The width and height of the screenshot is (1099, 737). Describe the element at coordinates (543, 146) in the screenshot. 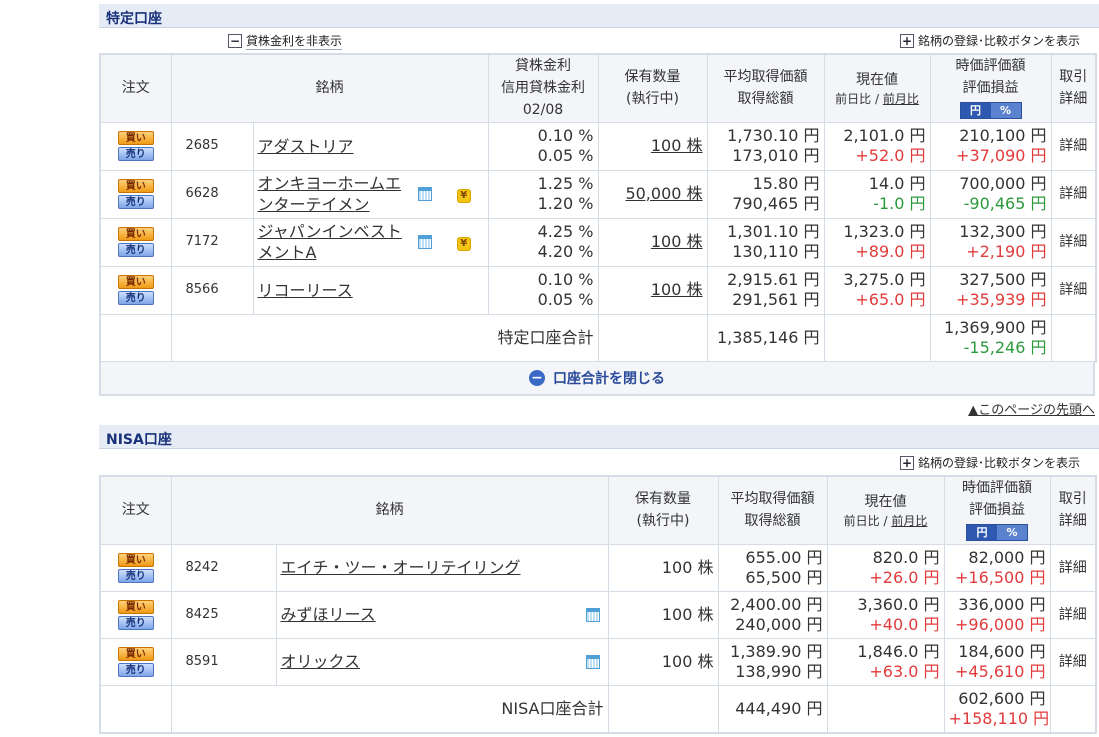

I see `lending-rate-cell: 0.10 % 0.05 %` at that location.